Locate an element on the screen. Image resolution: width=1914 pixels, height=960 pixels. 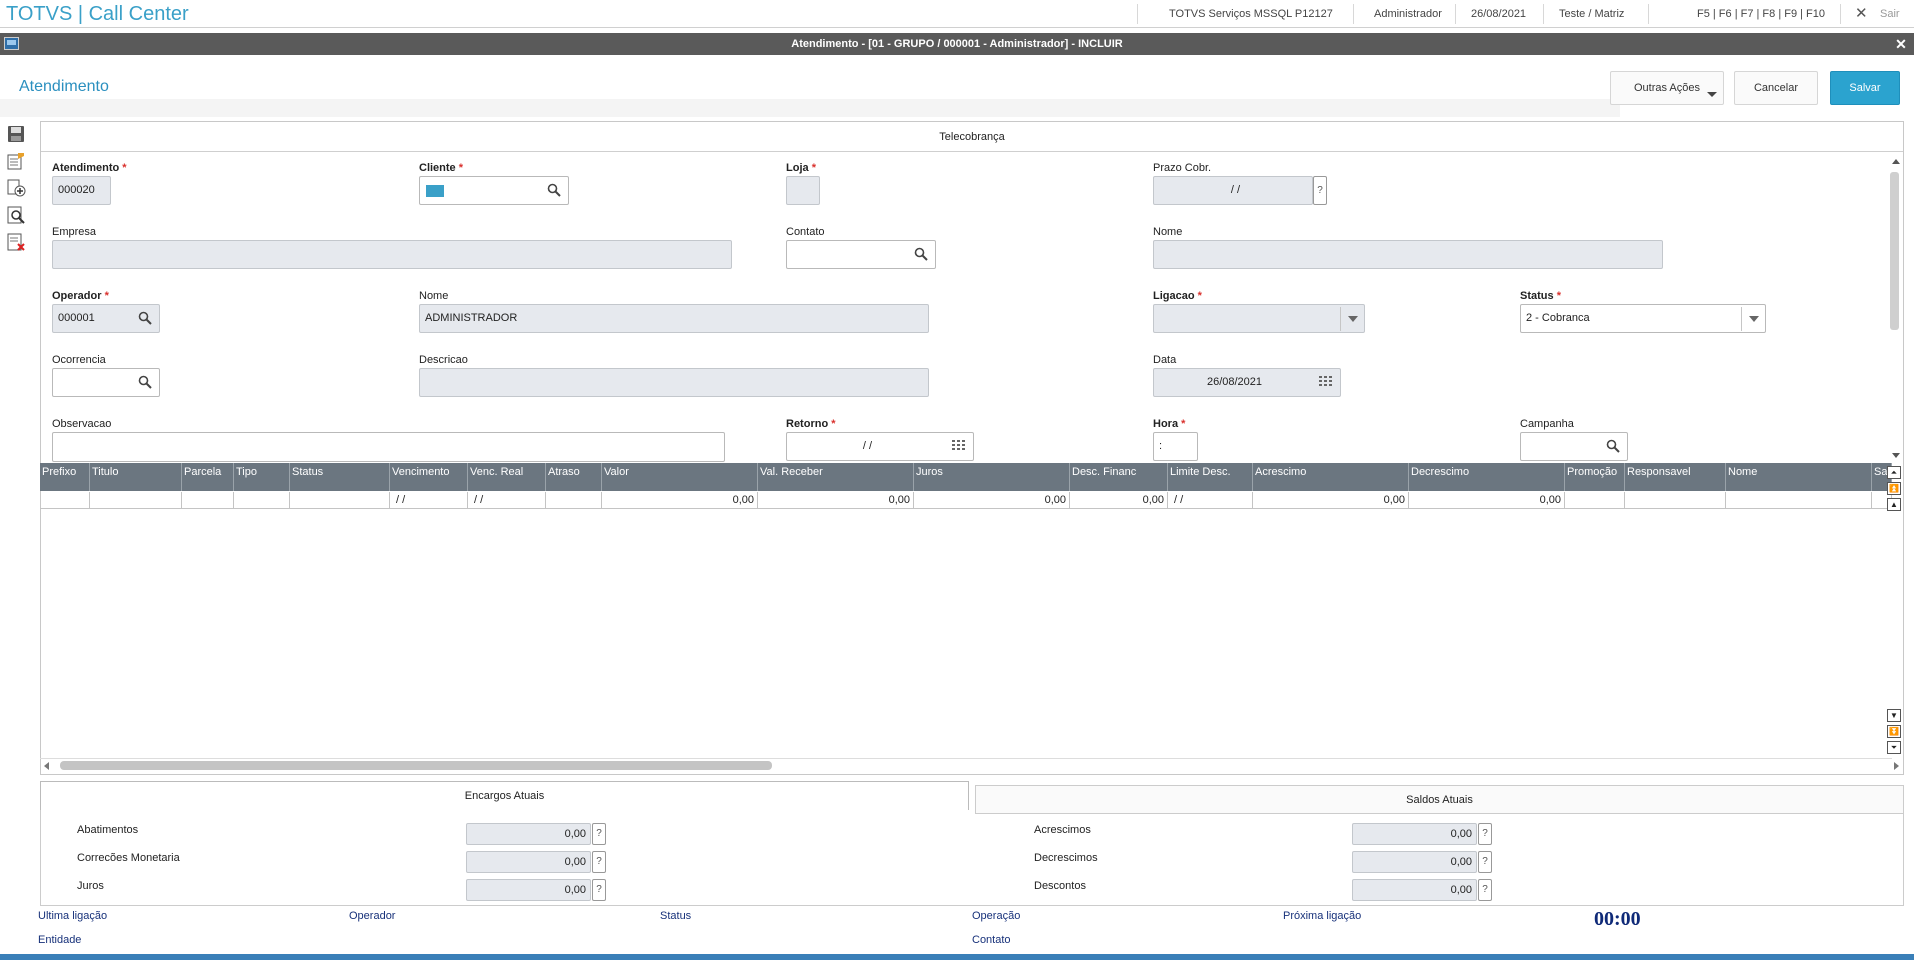
grid-header-cell: Decrescimo is located at coordinates (1487, 477).